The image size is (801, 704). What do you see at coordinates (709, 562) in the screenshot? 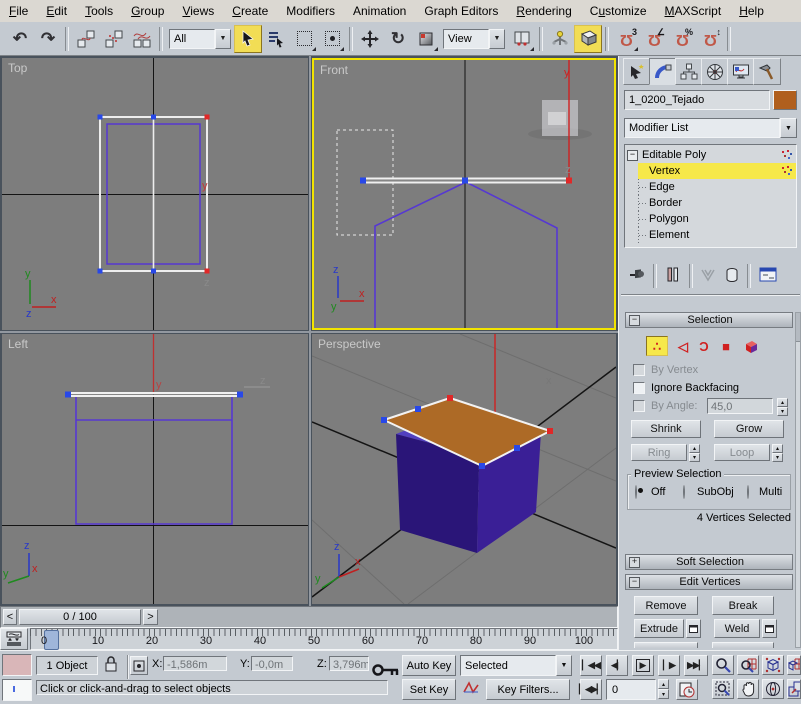
I see `soft-selection-rollout-header: + Soft Selection` at bounding box center [709, 562].